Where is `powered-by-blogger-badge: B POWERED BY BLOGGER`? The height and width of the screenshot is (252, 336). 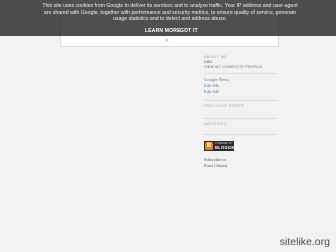 powered-by-blogger-badge: B POWERED BY BLOGGER is located at coordinates (220, 145).